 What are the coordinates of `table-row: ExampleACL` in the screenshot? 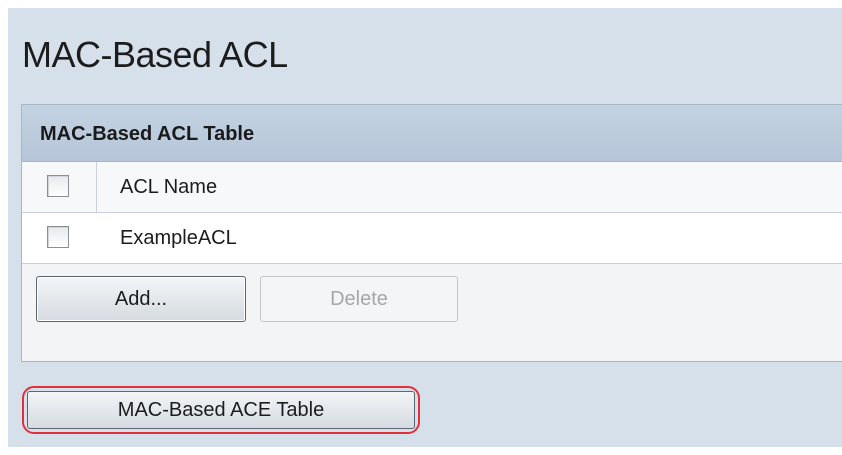 It's located at (432, 238).